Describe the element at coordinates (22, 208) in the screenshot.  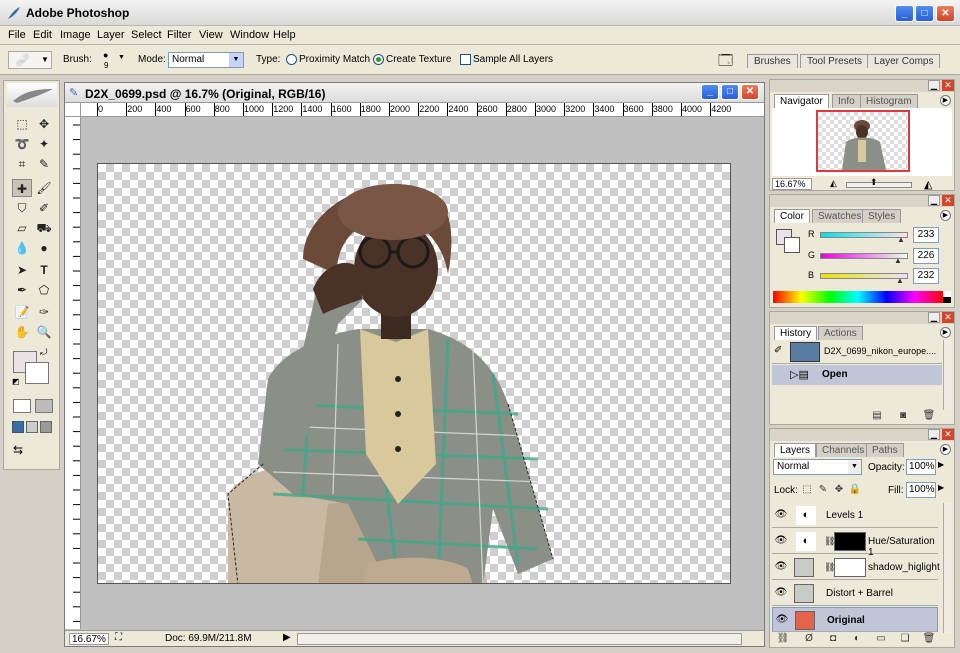
I see `clone-stamp-tool-icon: ⛉` at that location.